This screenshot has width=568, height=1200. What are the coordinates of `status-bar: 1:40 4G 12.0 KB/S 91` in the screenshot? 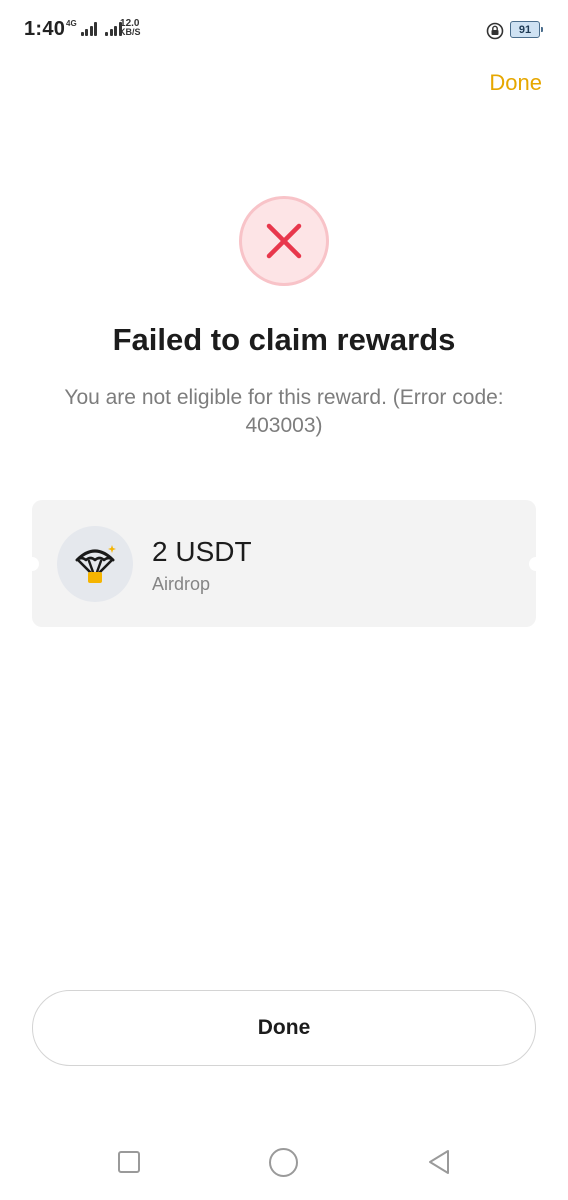 It's located at (284, 31).